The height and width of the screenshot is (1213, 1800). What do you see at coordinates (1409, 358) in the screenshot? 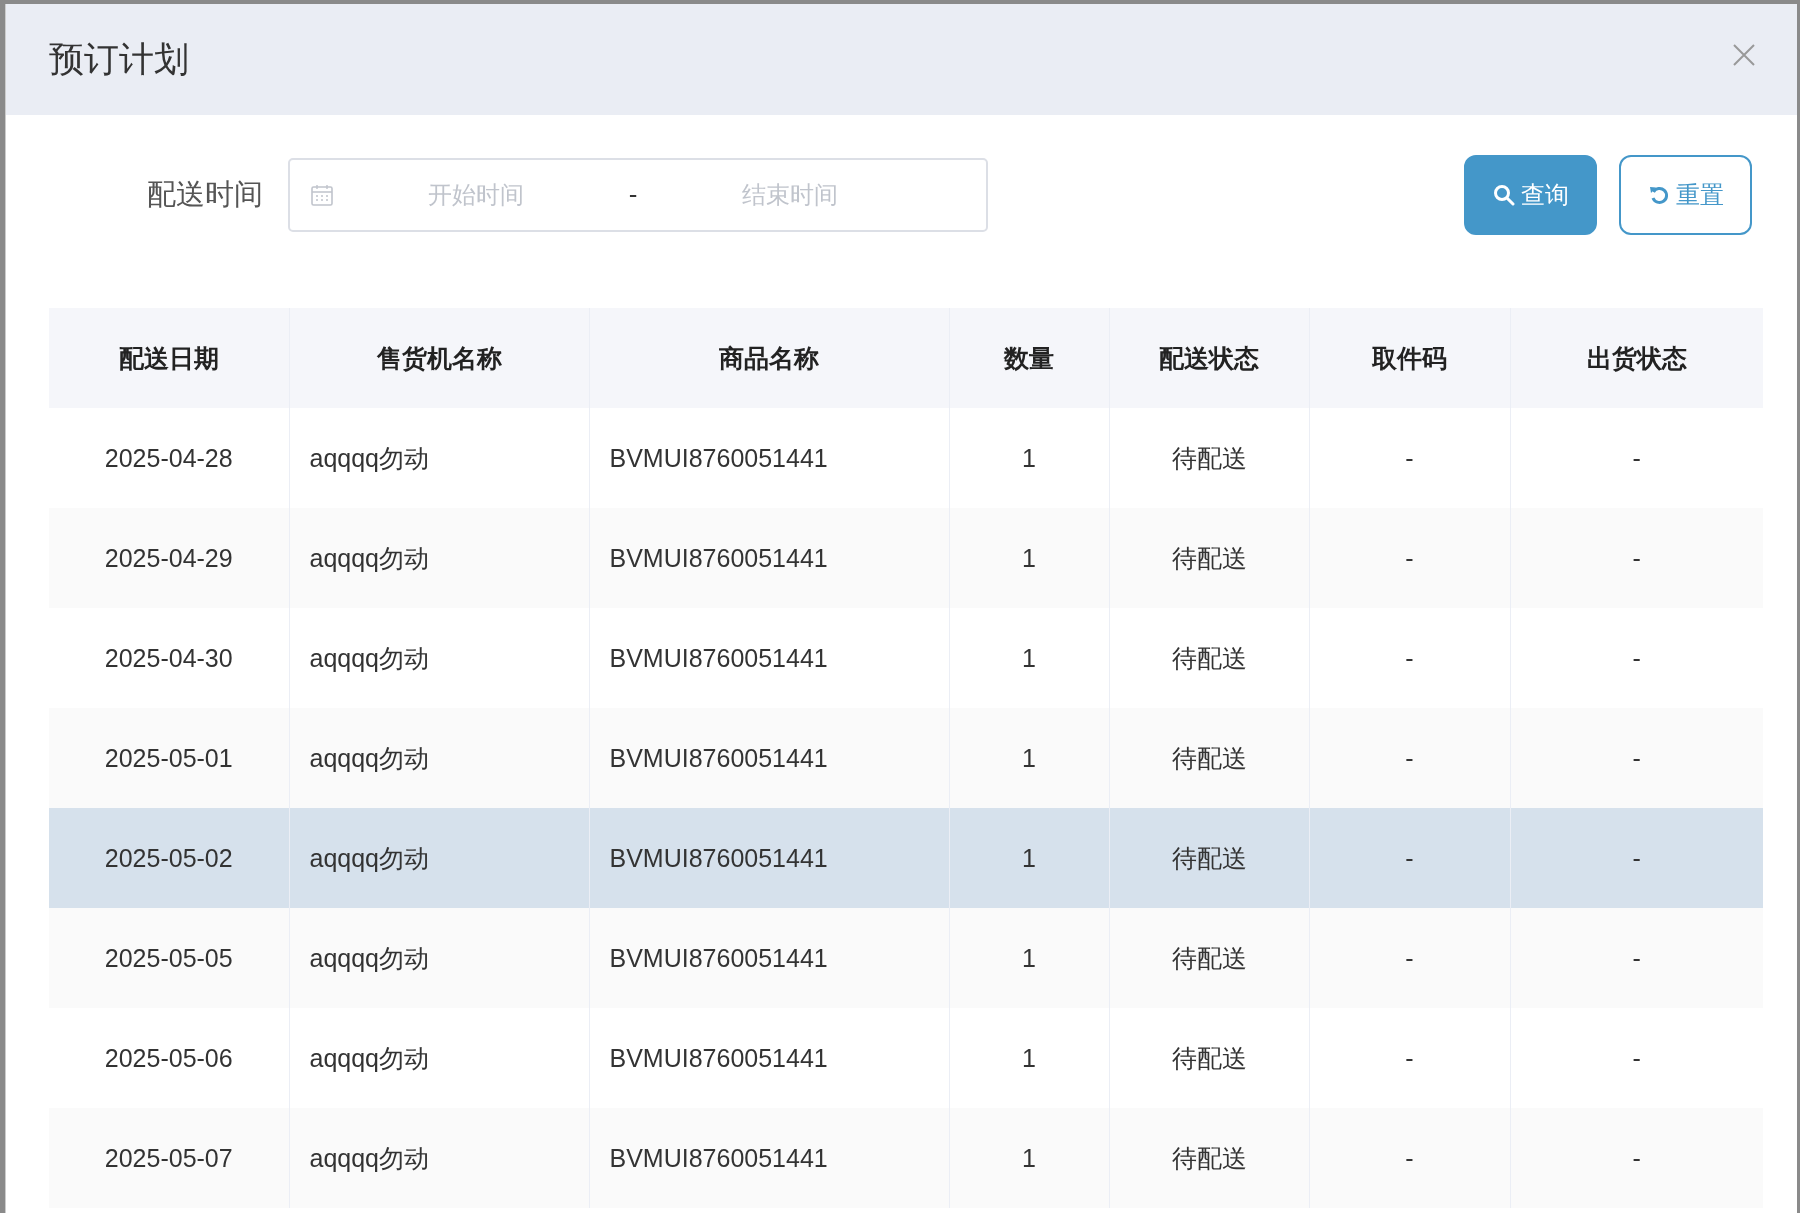
I see `column-header: 取件码` at bounding box center [1409, 358].